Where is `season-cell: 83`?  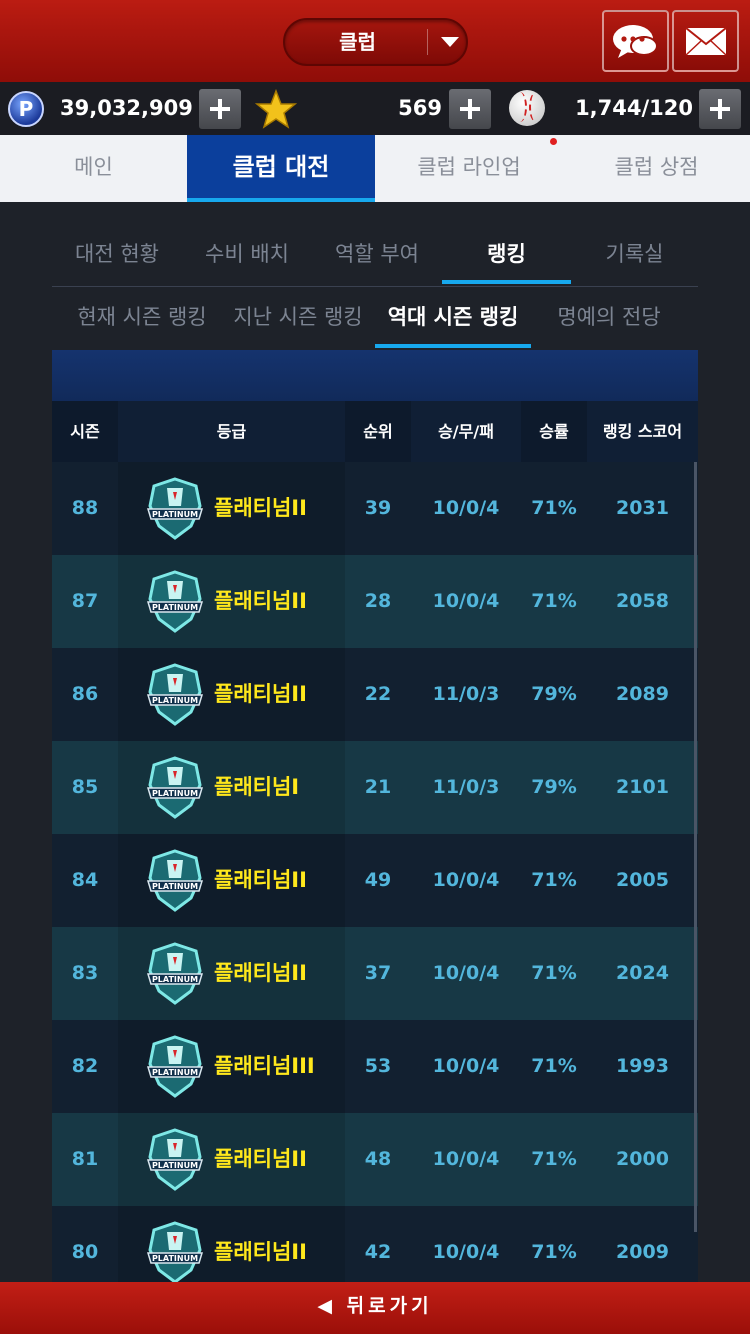
season-cell: 83 is located at coordinates (85, 973).